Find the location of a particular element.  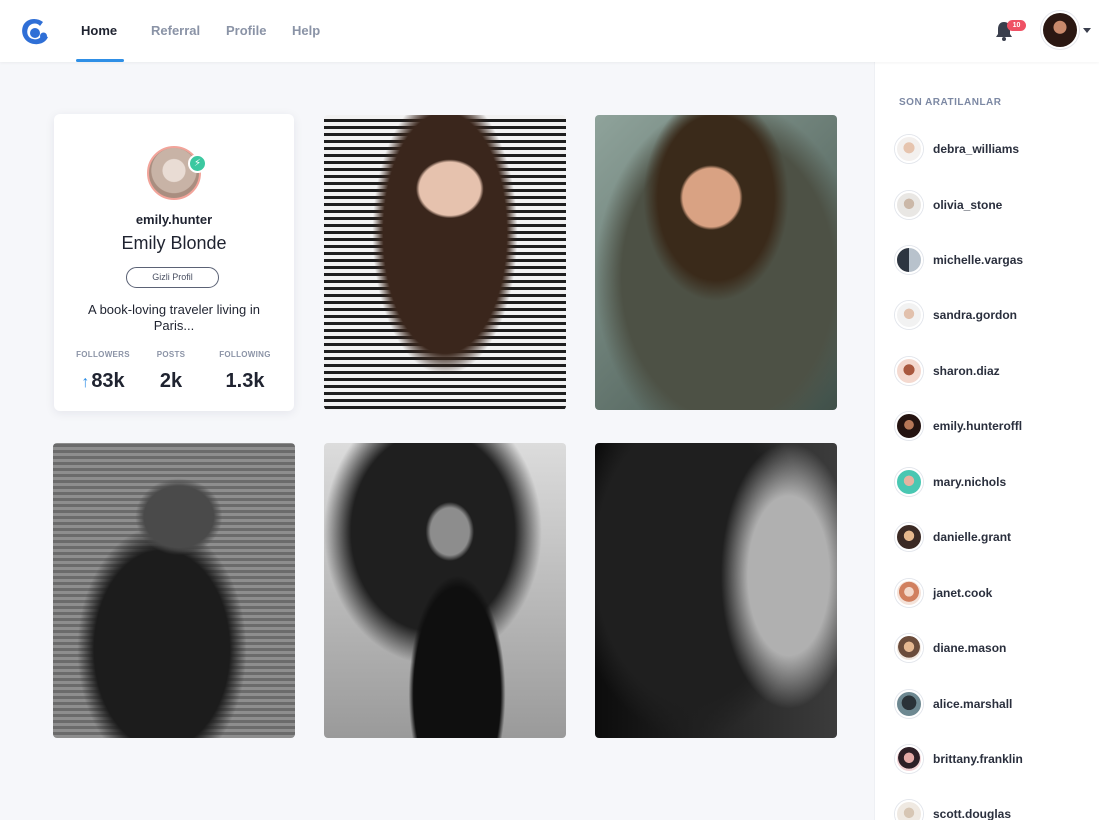

lightning-icon: ⚡ is located at coordinates (197, 163).